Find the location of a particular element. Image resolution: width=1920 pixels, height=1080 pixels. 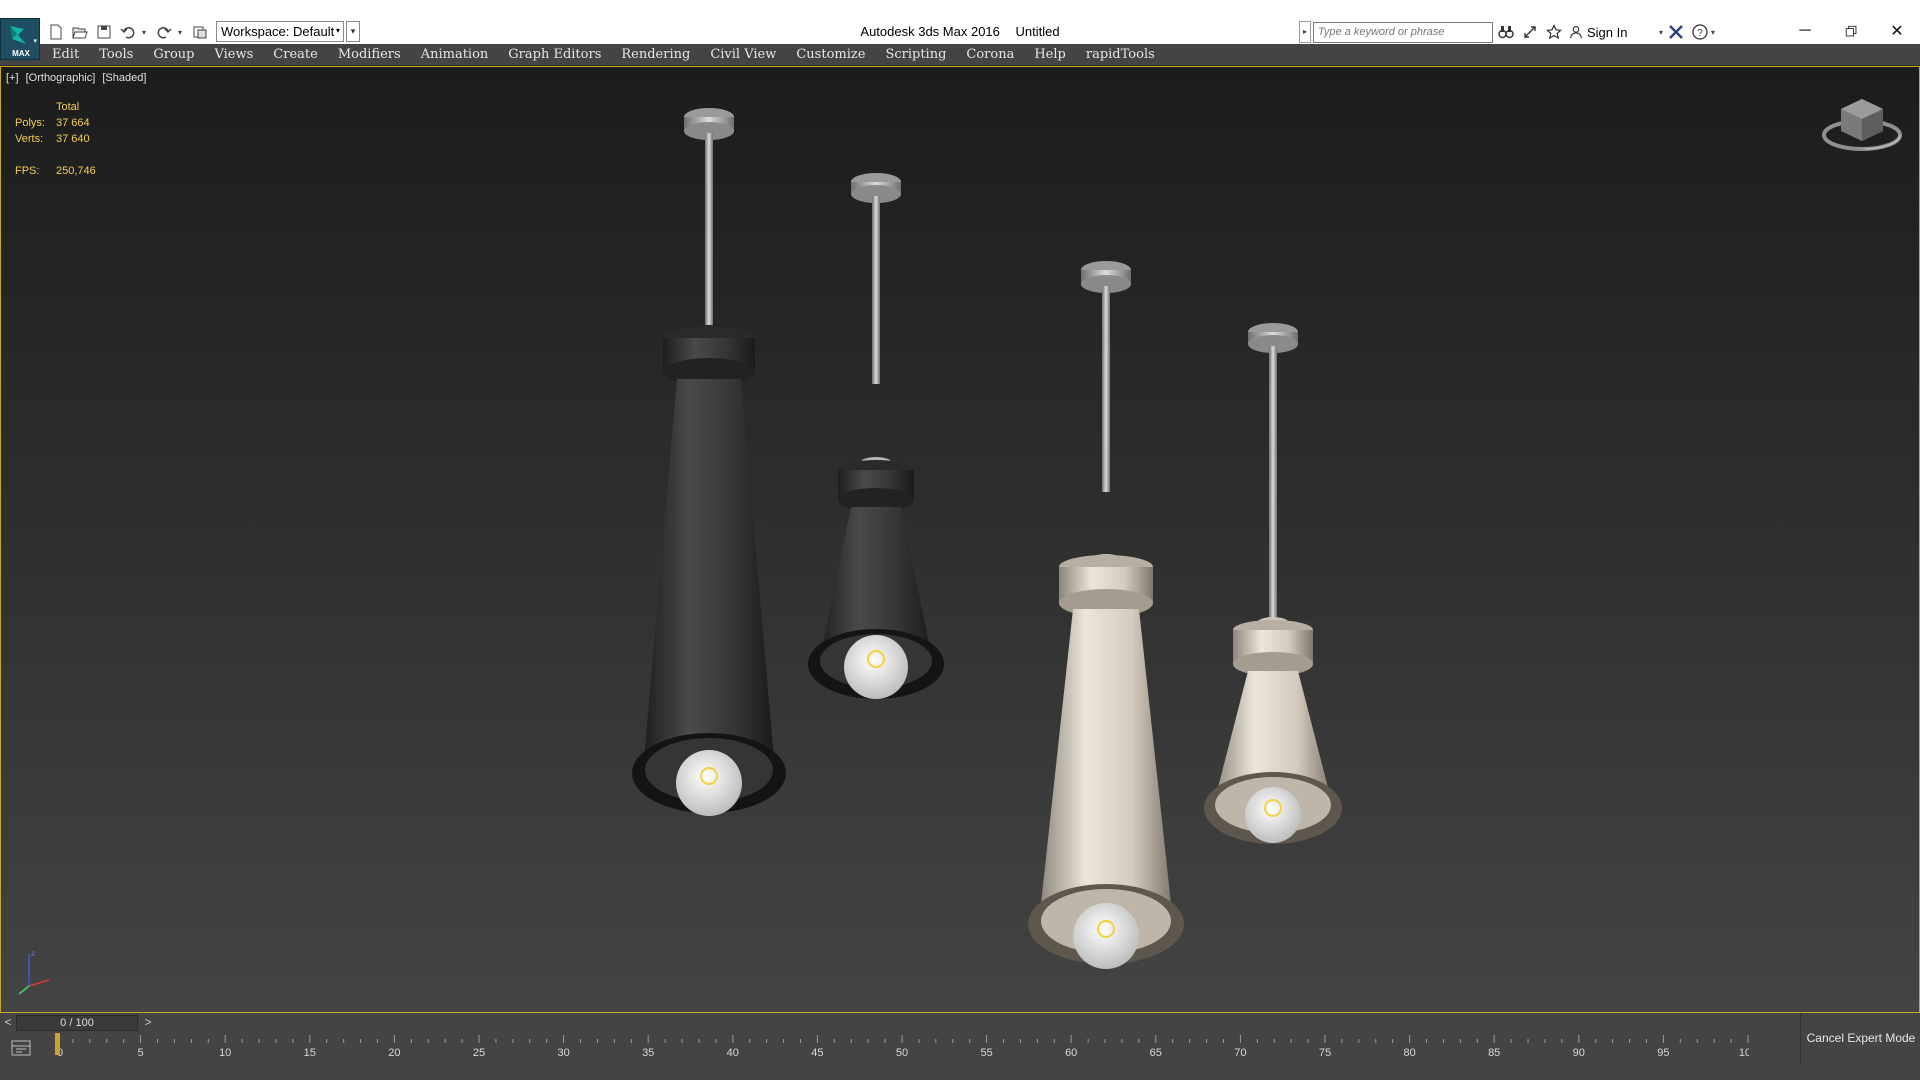

close-icon: ✕ is located at coordinates (1897, 31).